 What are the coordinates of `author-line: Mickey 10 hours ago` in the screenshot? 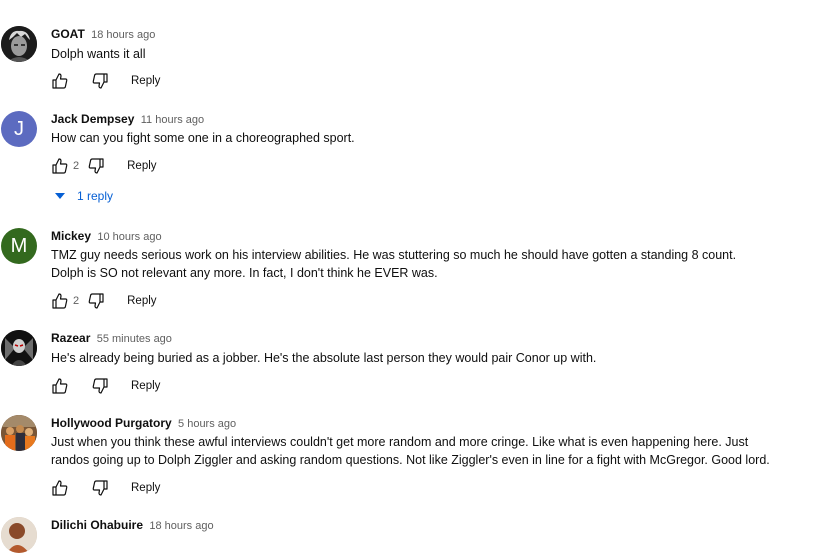 It's located at (106, 236).